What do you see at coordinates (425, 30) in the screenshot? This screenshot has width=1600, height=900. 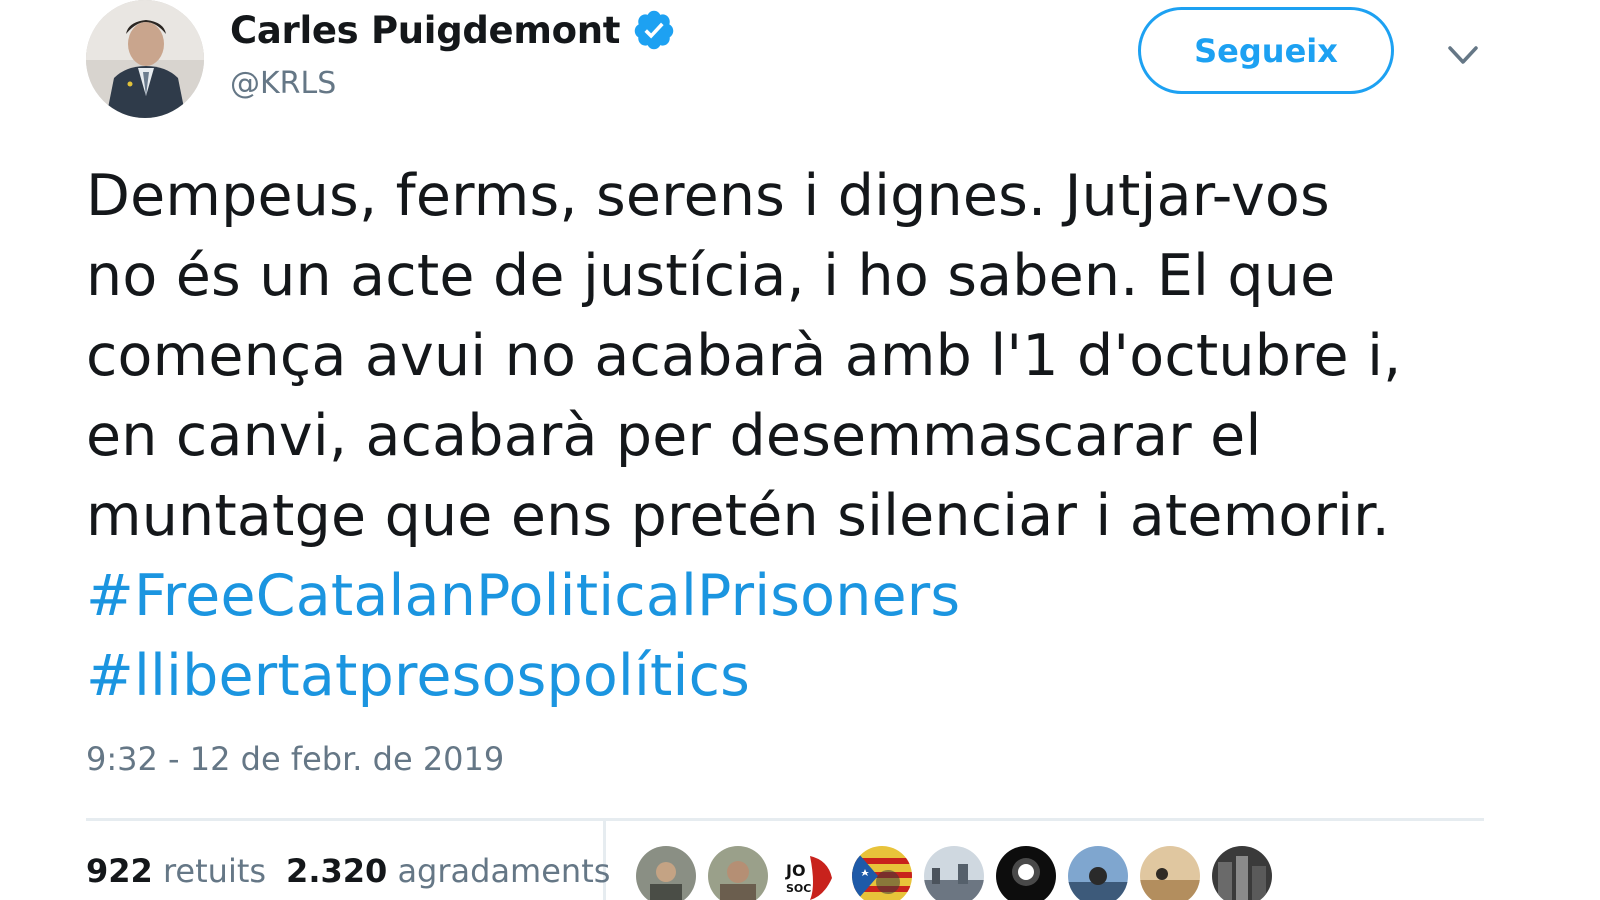 I see `display-name: Carles Puigdemont` at bounding box center [425, 30].